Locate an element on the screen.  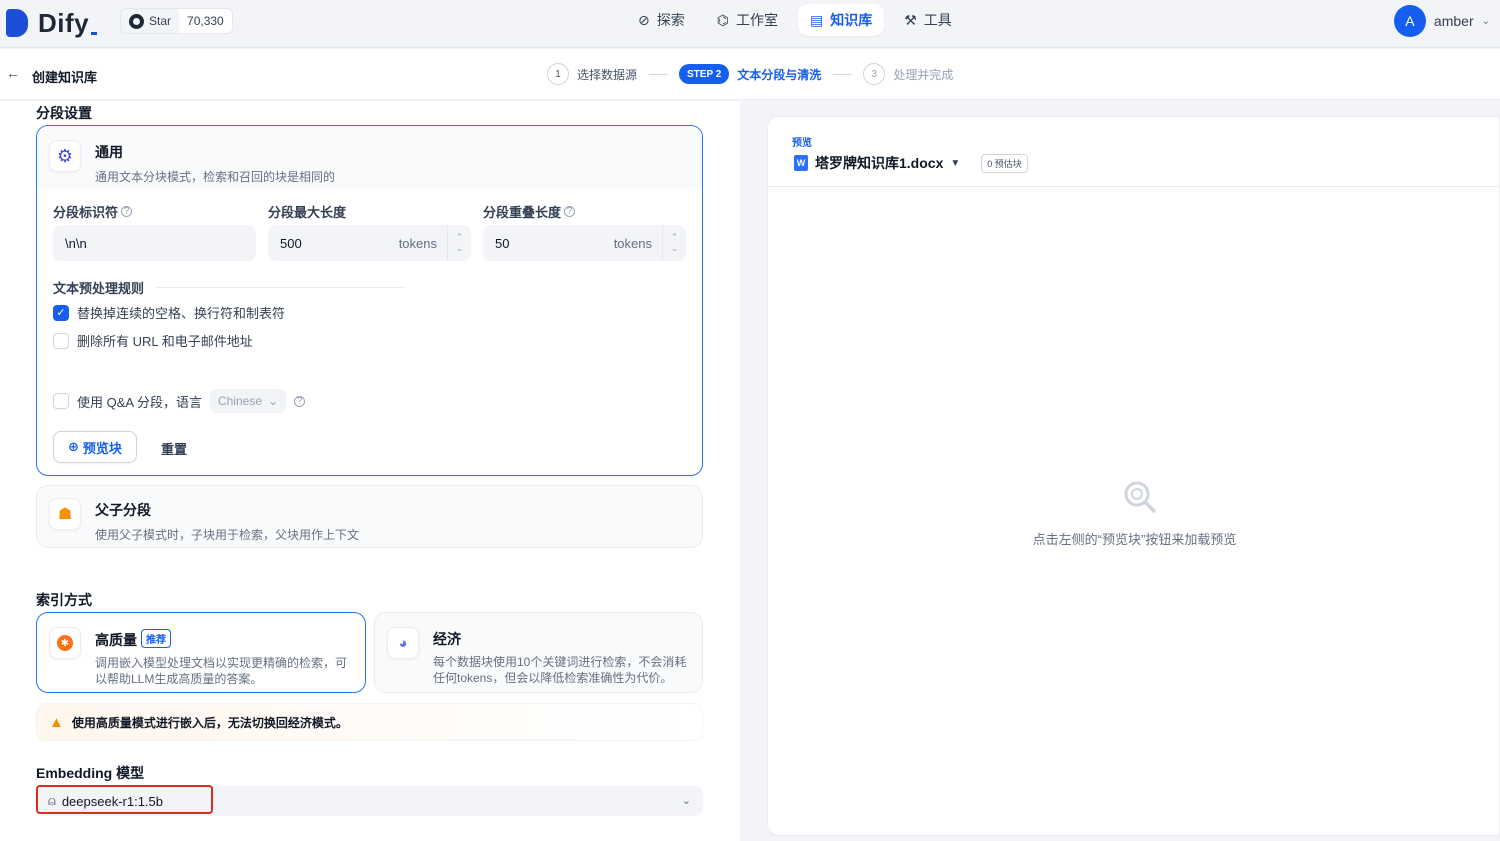
parent-child-title: 父子分段 is located at coordinates (123, 510).